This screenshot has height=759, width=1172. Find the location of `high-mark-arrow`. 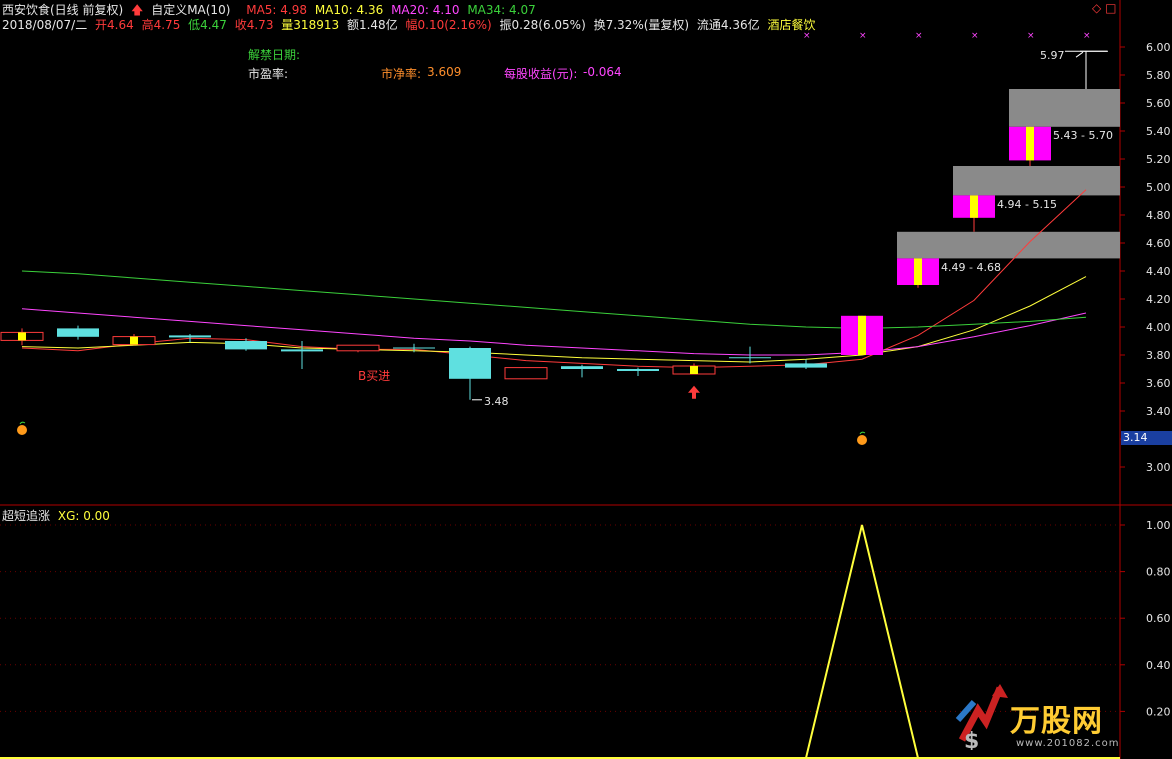

high-mark-arrow is located at coordinates (1079, 54).